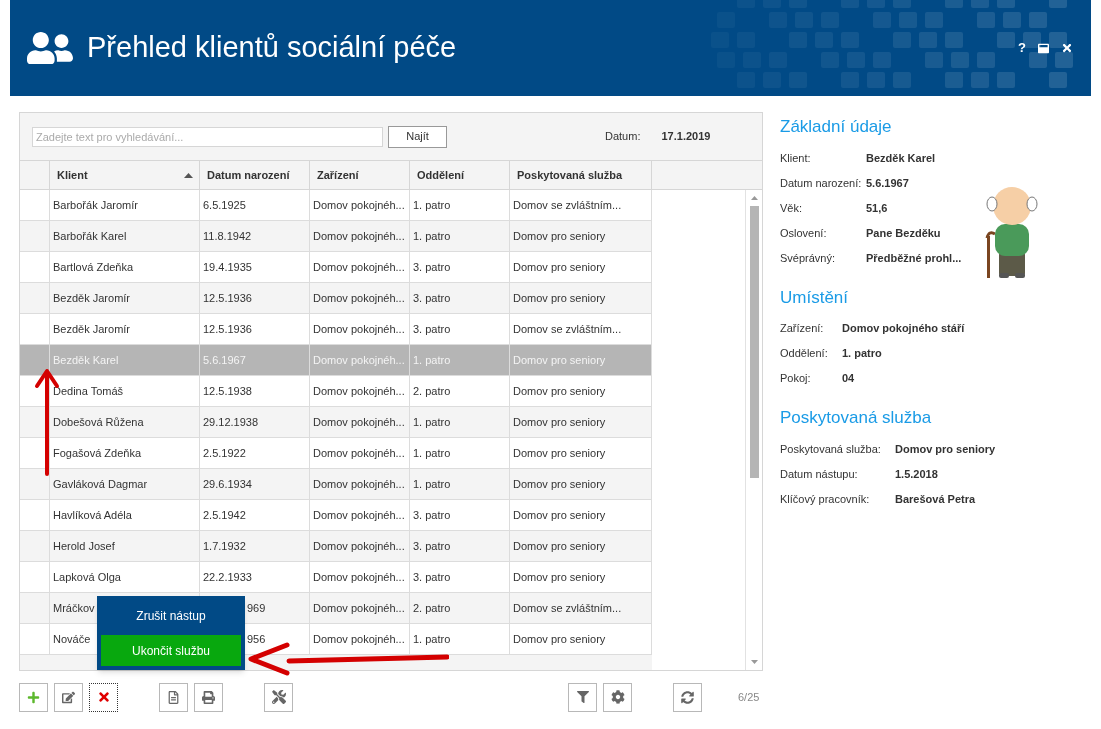  I want to click on menu-item: Zrušit nástup, so click(171, 615).